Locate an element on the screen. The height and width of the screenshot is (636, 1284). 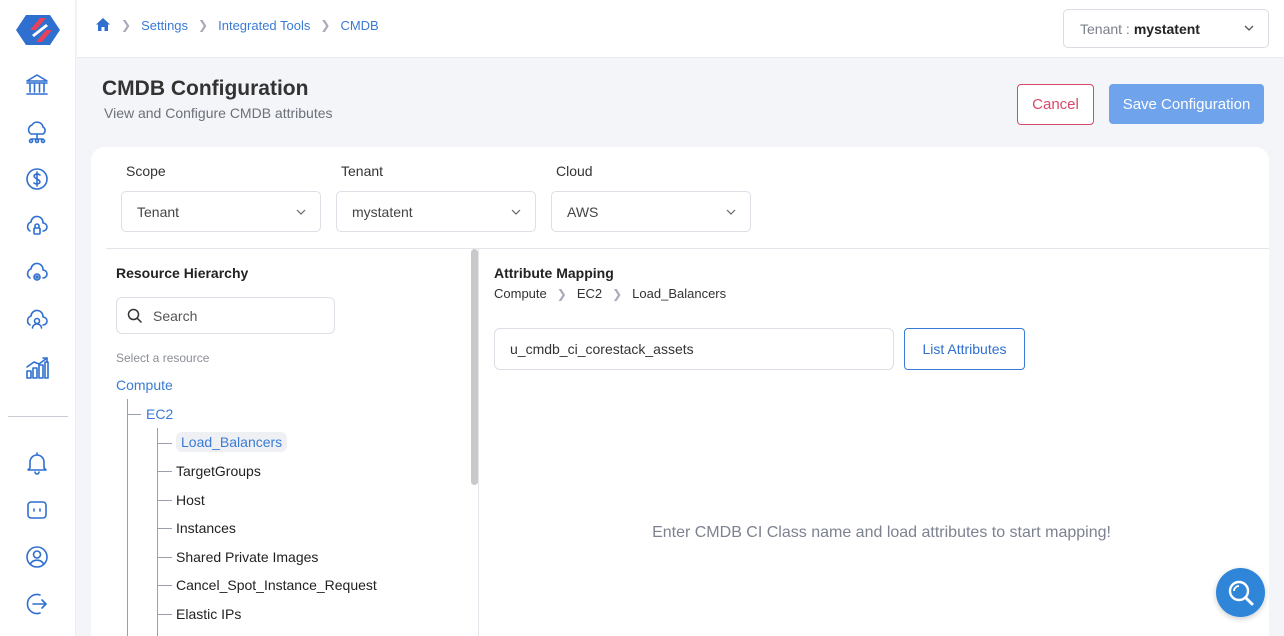
logout-icon is located at coordinates (37, 604).